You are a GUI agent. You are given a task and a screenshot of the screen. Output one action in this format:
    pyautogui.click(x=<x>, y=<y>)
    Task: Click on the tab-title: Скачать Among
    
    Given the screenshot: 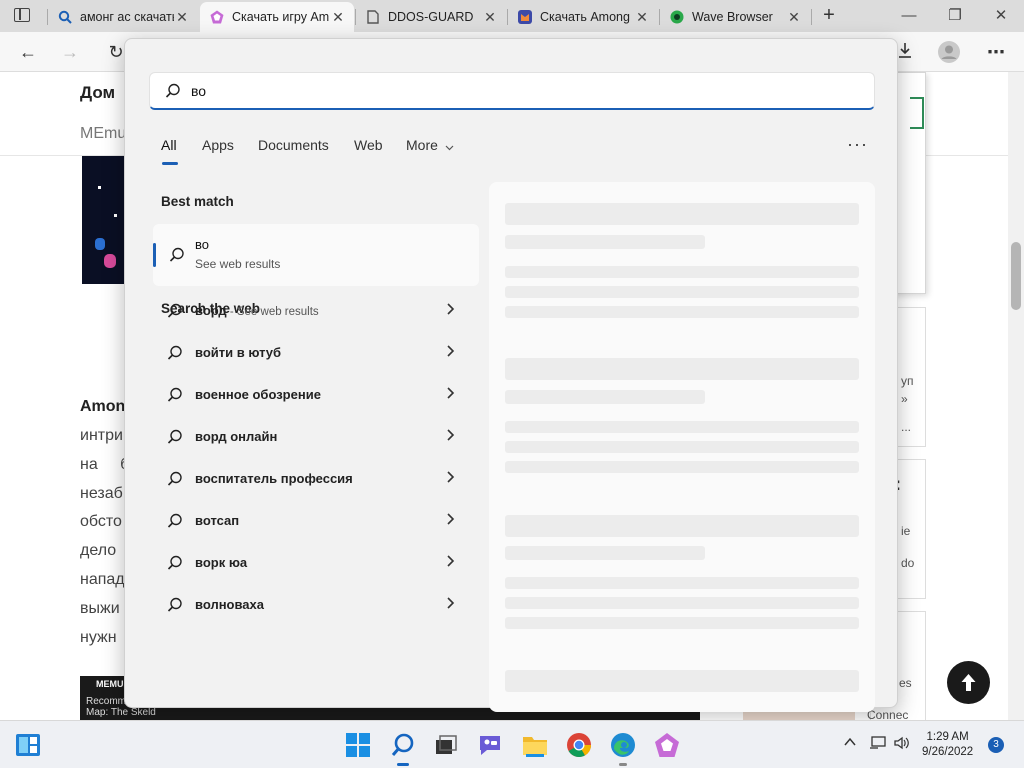 What is the action you would take?
    pyautogui.click(x=585, y=17)
    